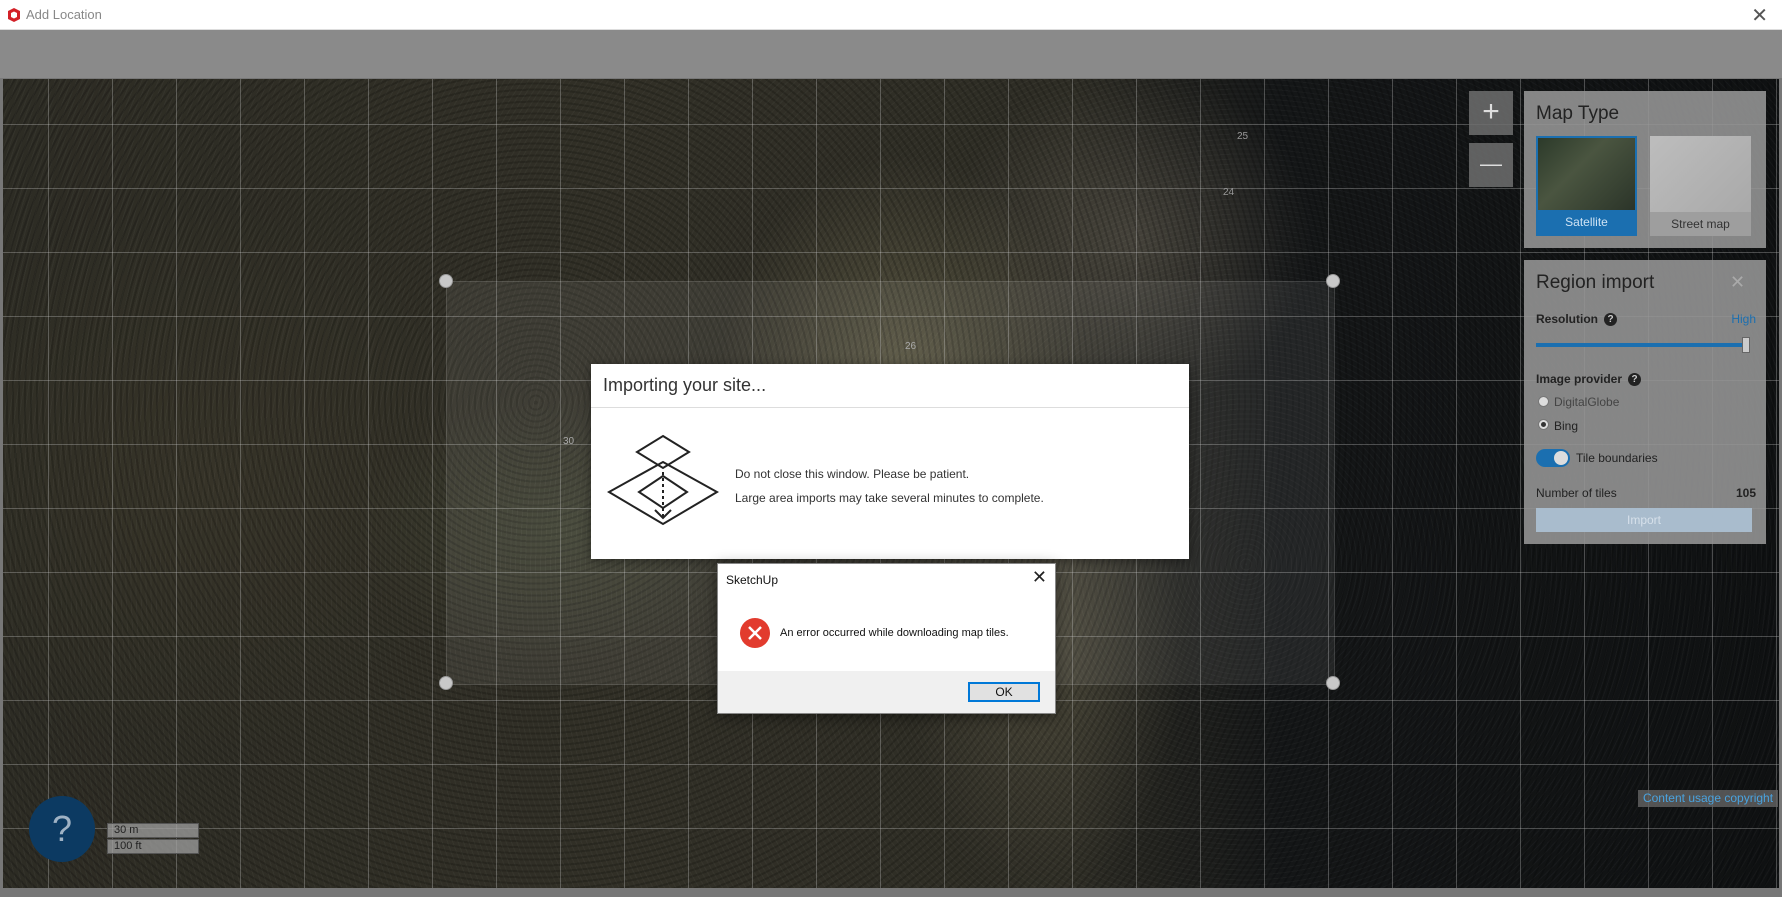 This screenshot has height=897, width=1782. Describe the element at coordinates (1617, 458) in the screenshot. I see `tile-boundaries-label: Tile boundaries` at that location.